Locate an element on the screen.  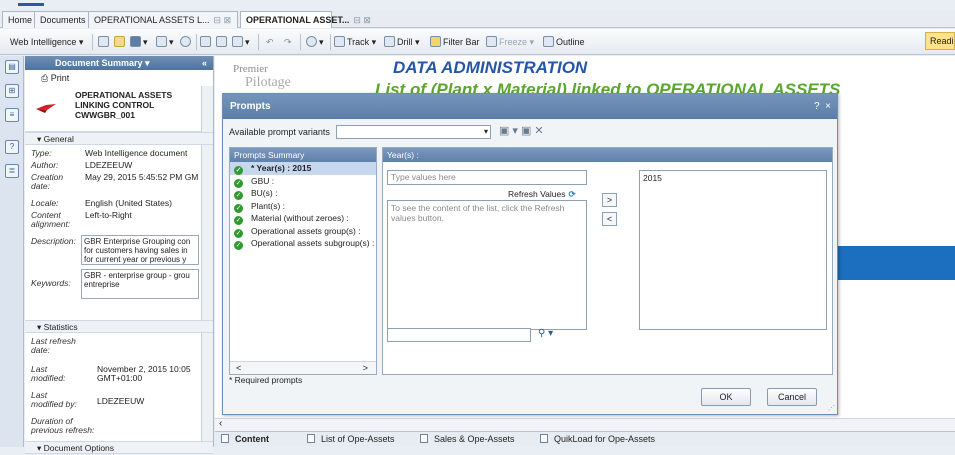
input-controls-icon: ≡ is located at coordinates (12, 115).